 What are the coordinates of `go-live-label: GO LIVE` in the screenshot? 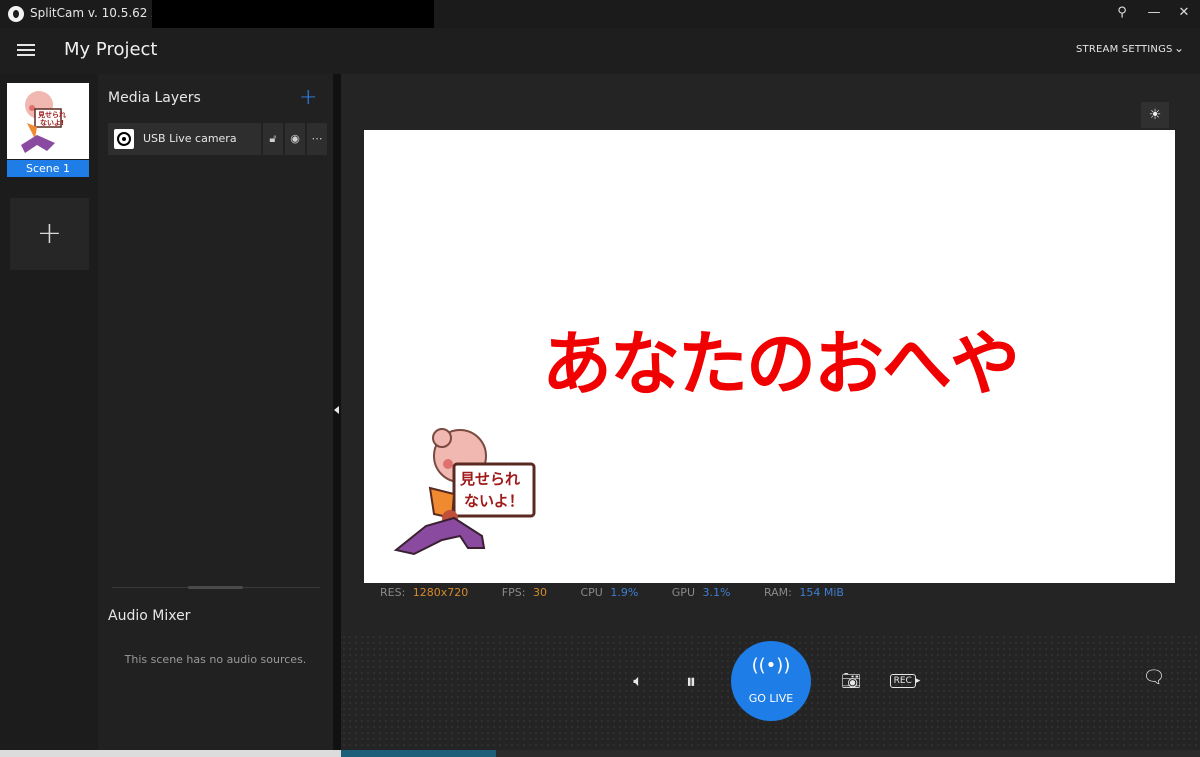 It's located at (771, 698).